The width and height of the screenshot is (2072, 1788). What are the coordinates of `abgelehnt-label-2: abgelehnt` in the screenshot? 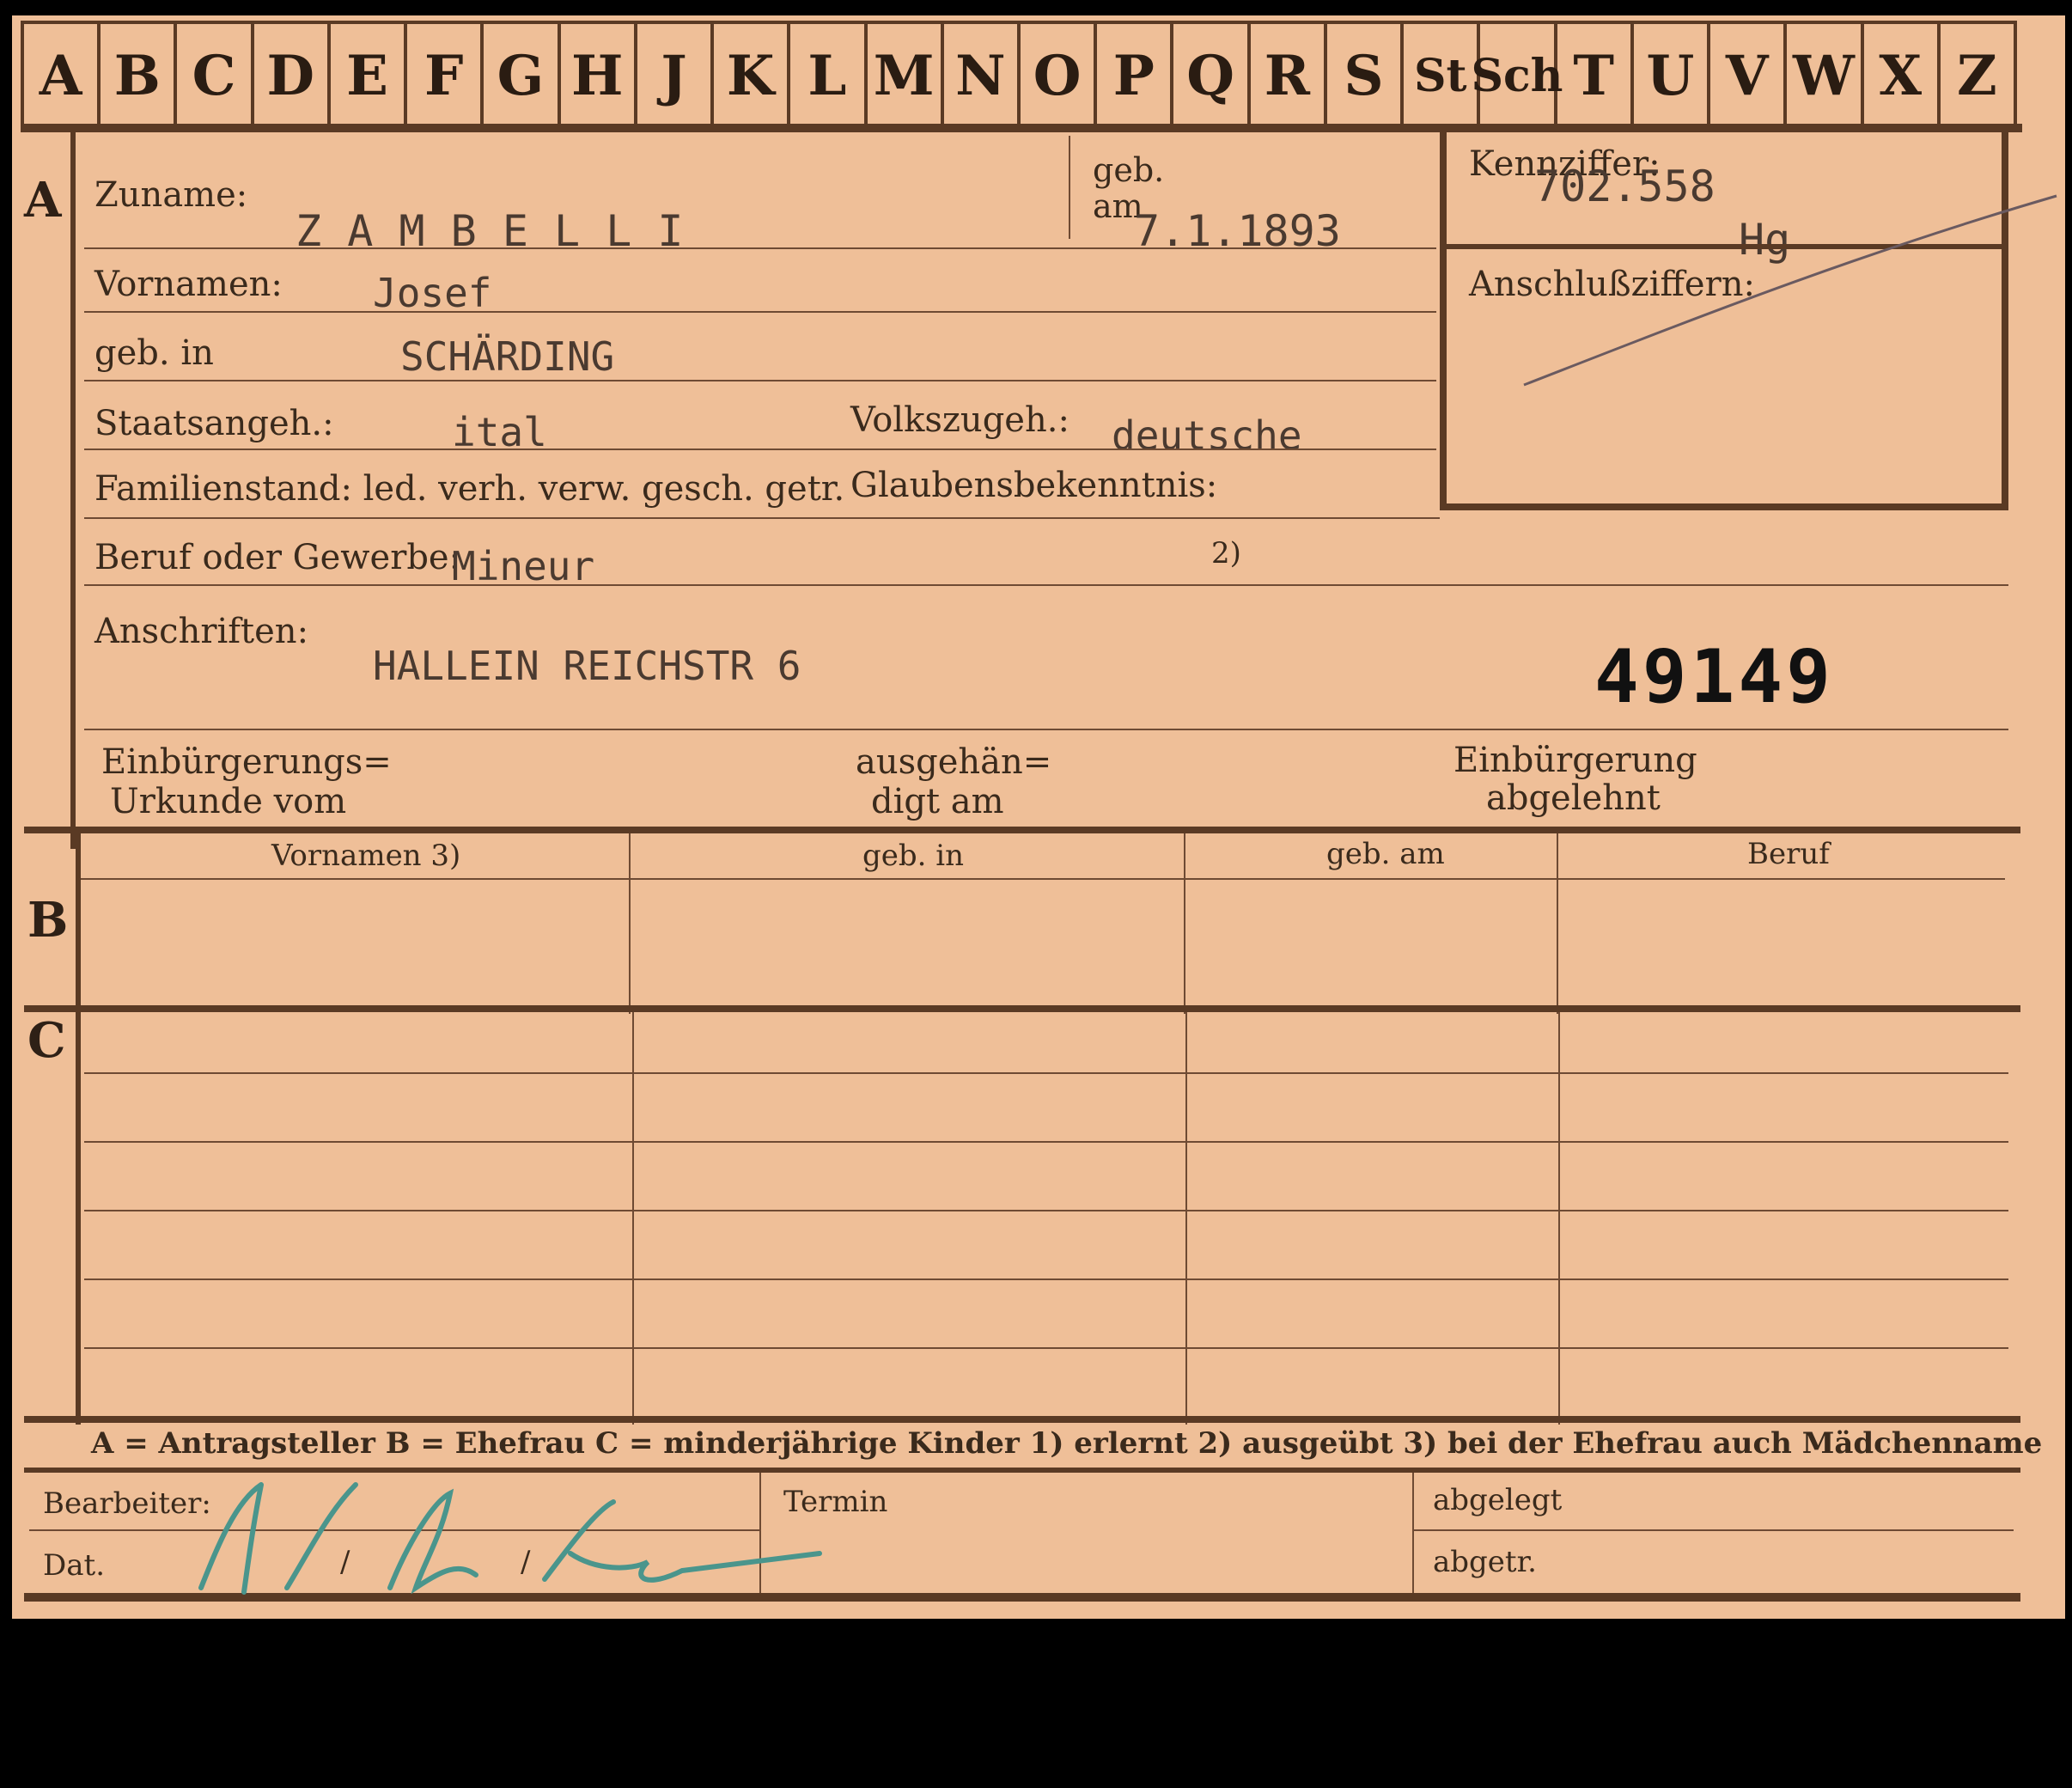 It's located at (1573, 798).